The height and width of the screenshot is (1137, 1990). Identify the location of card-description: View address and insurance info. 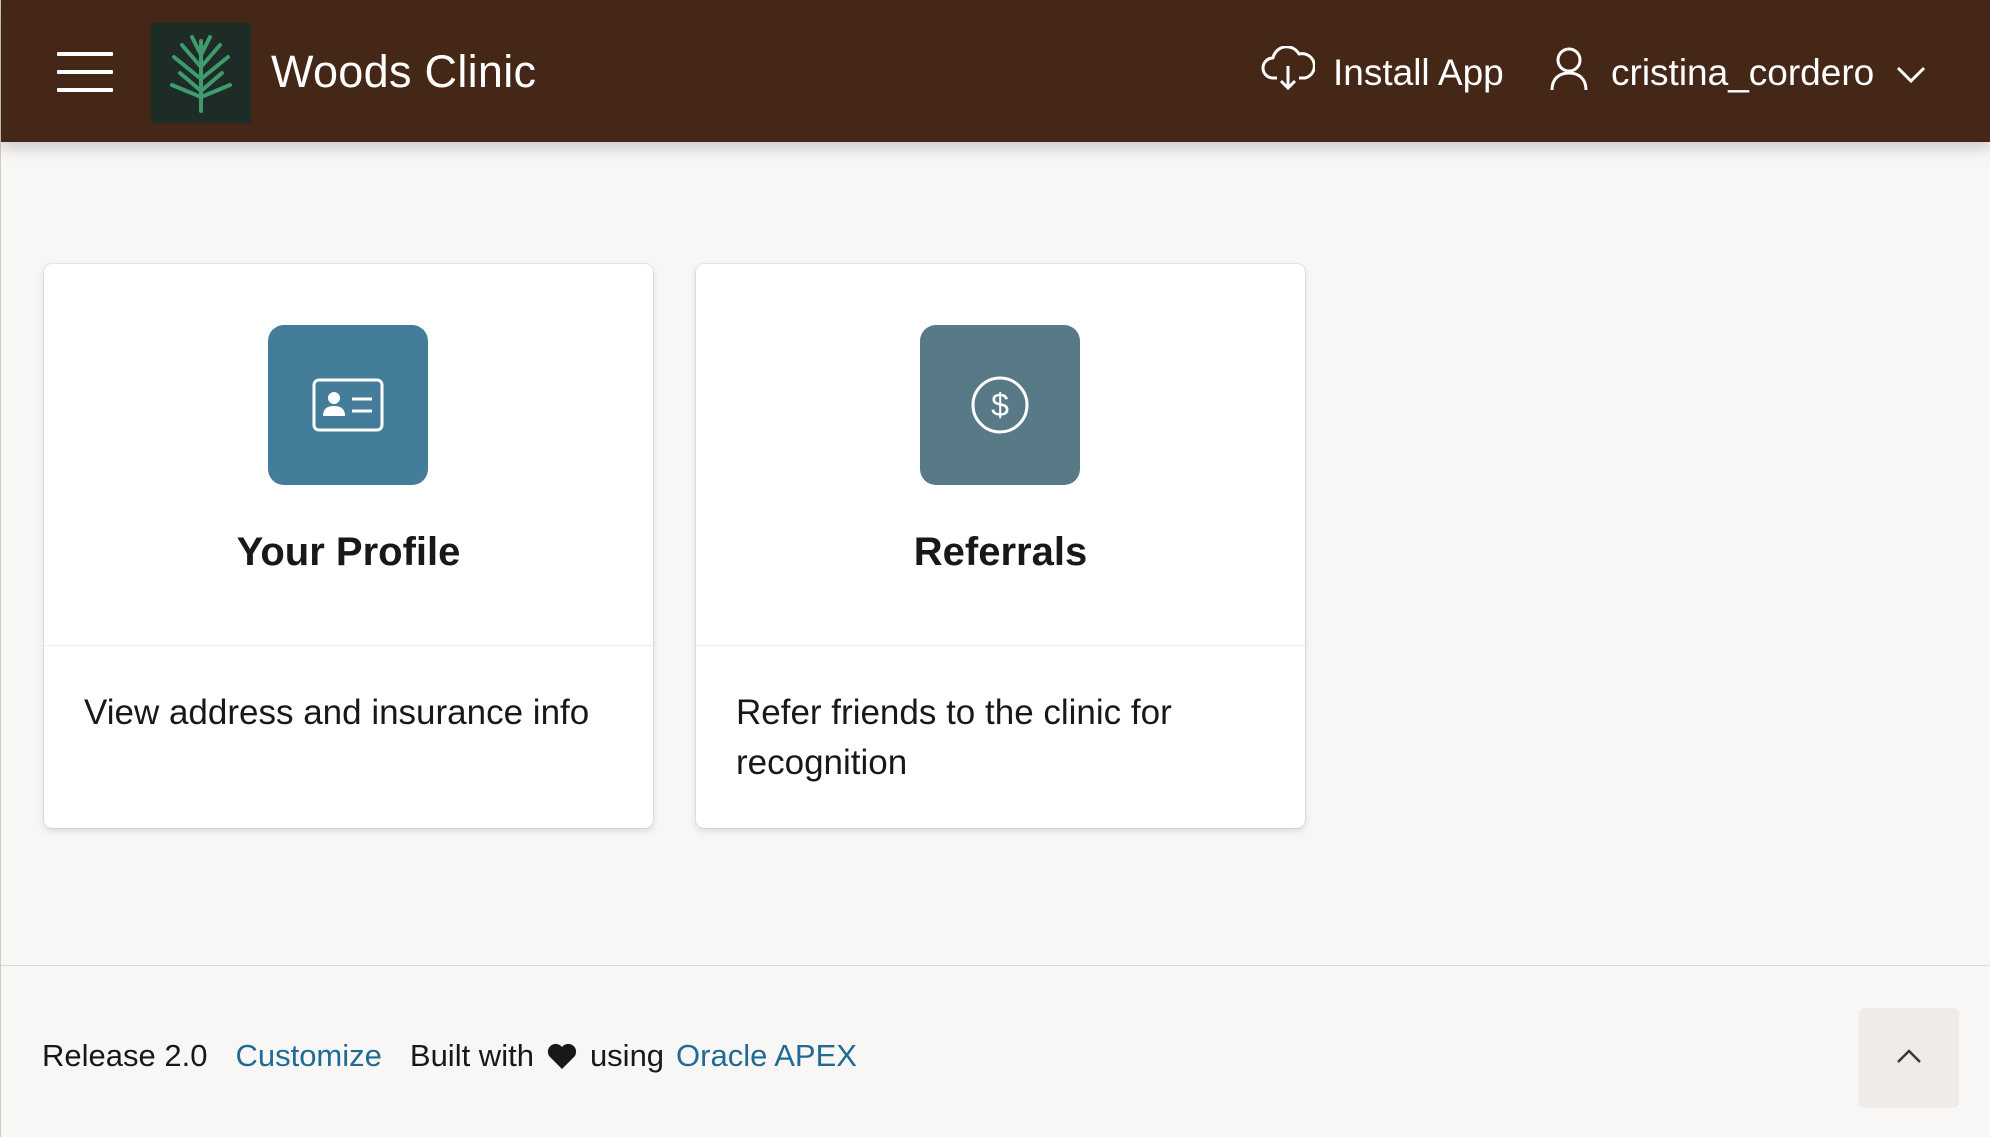
(337, 712).